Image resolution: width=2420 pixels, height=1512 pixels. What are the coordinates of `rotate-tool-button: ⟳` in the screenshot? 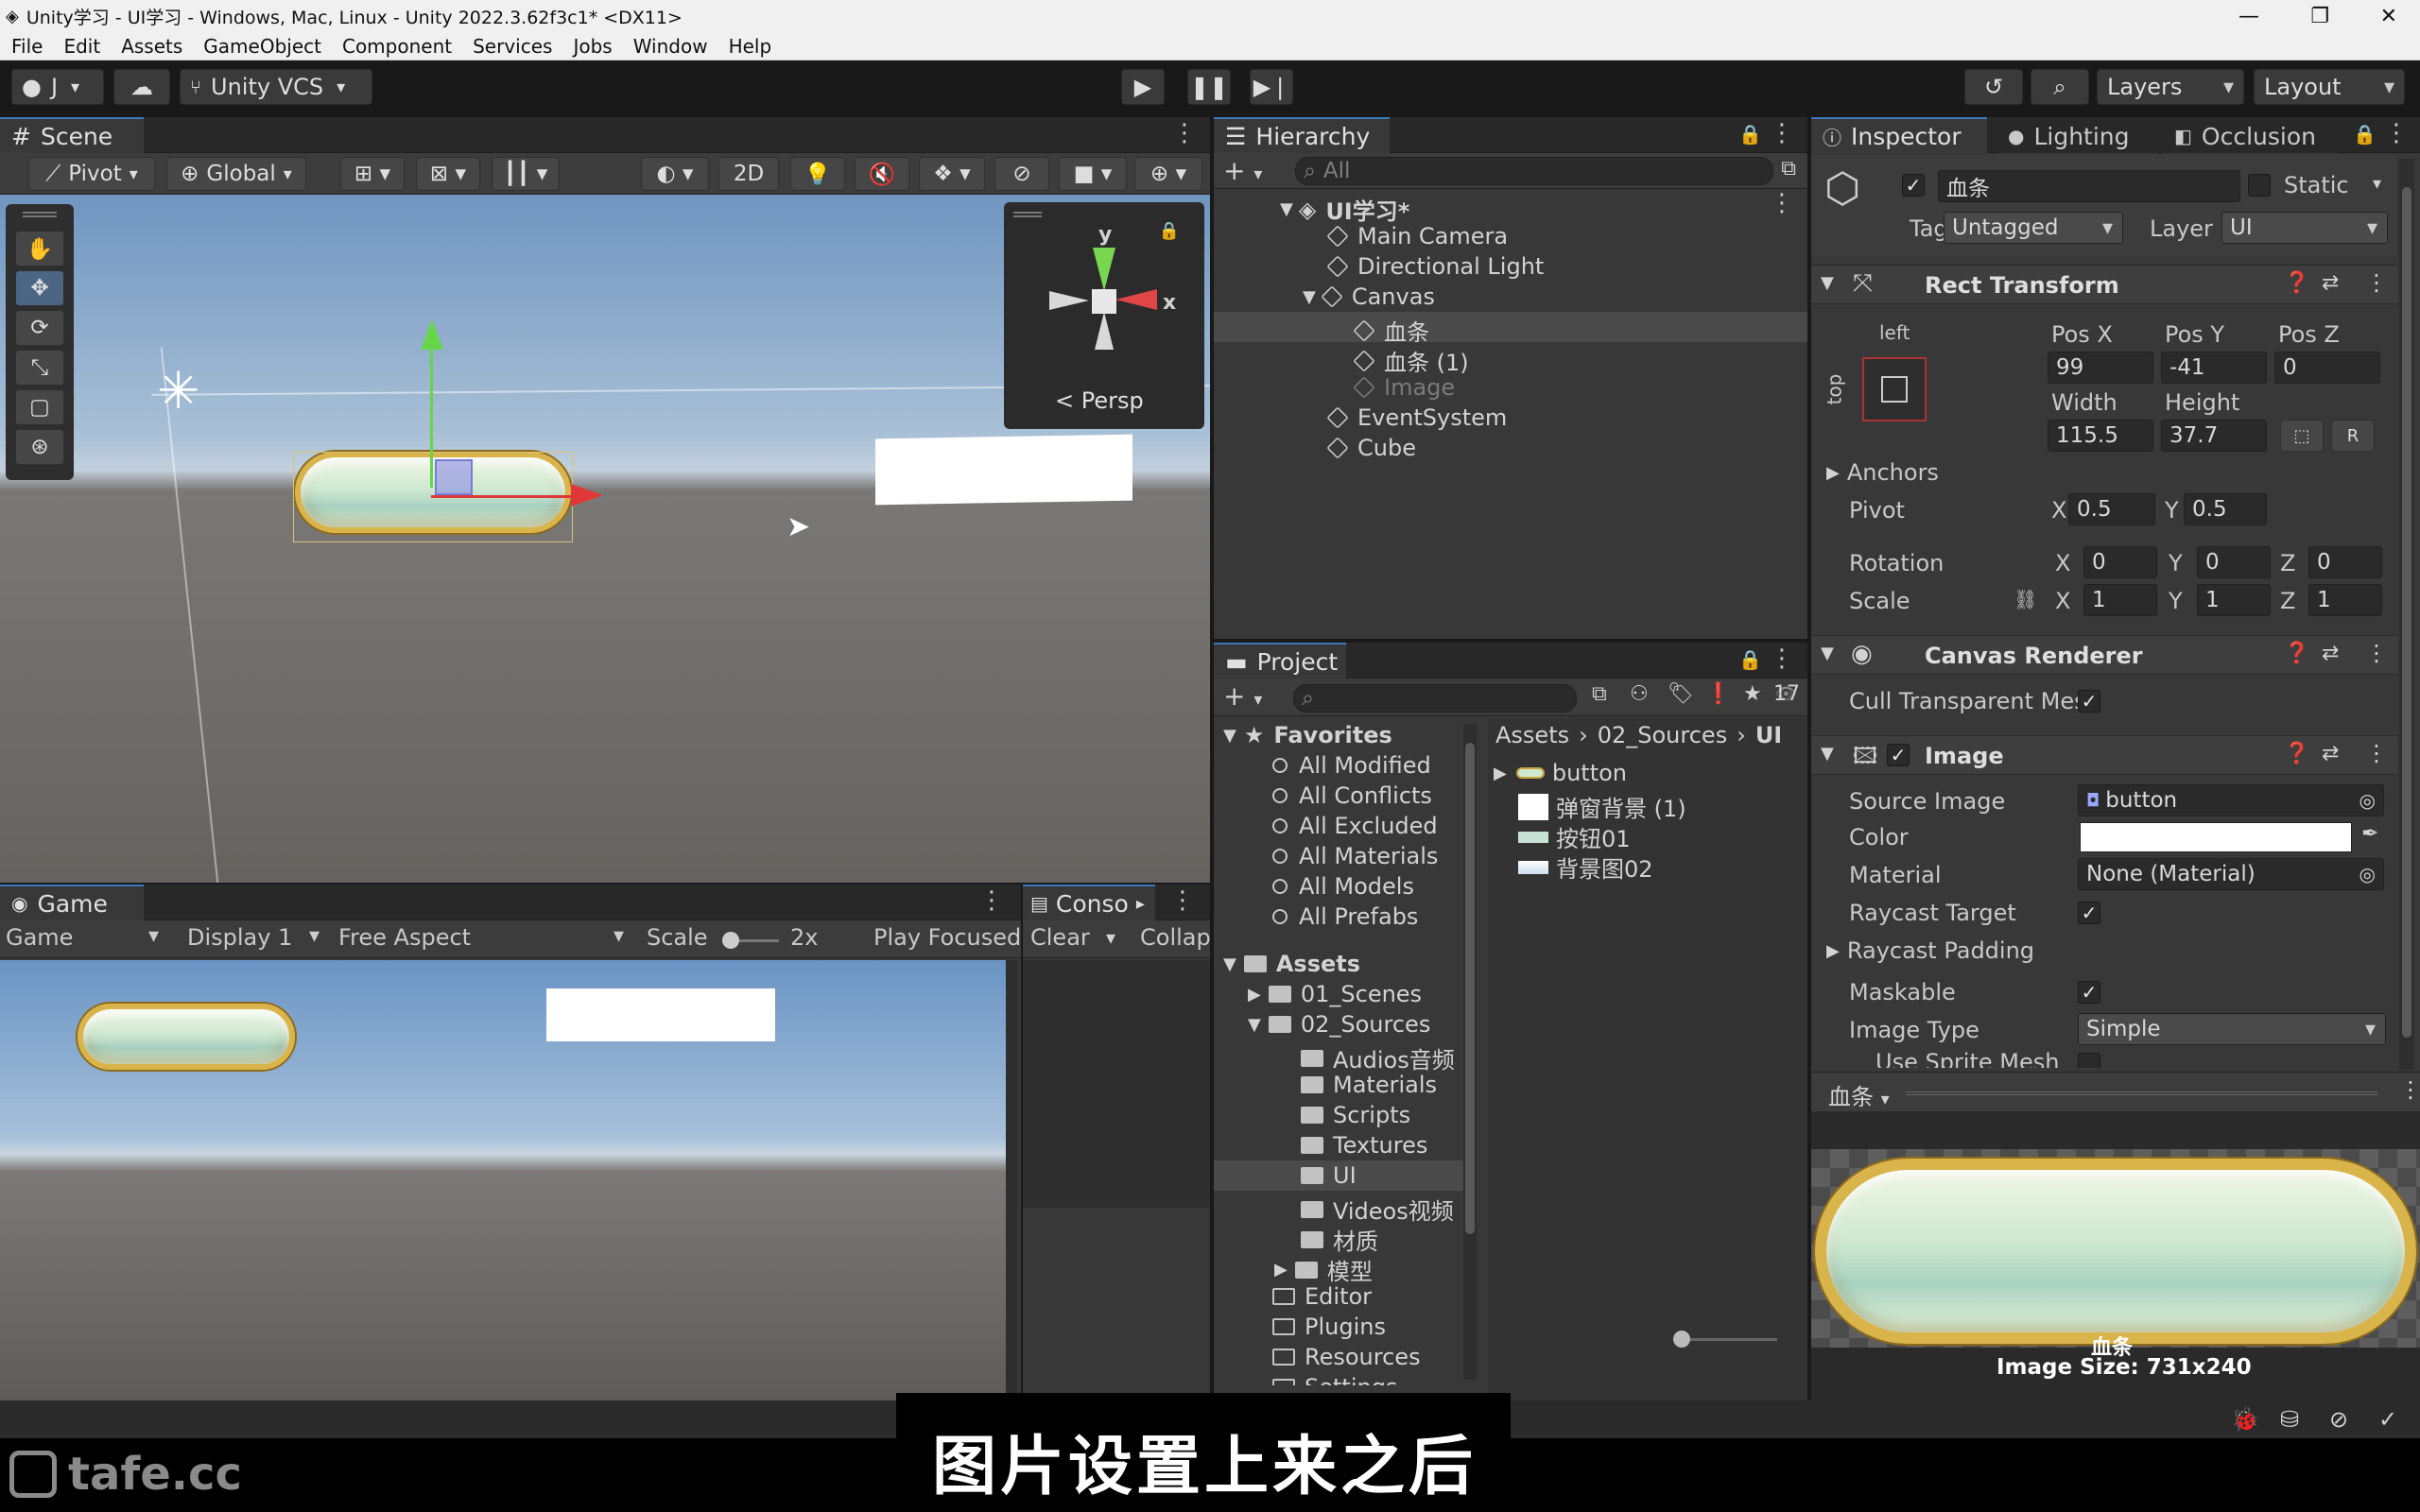 It's located at (39, 328).